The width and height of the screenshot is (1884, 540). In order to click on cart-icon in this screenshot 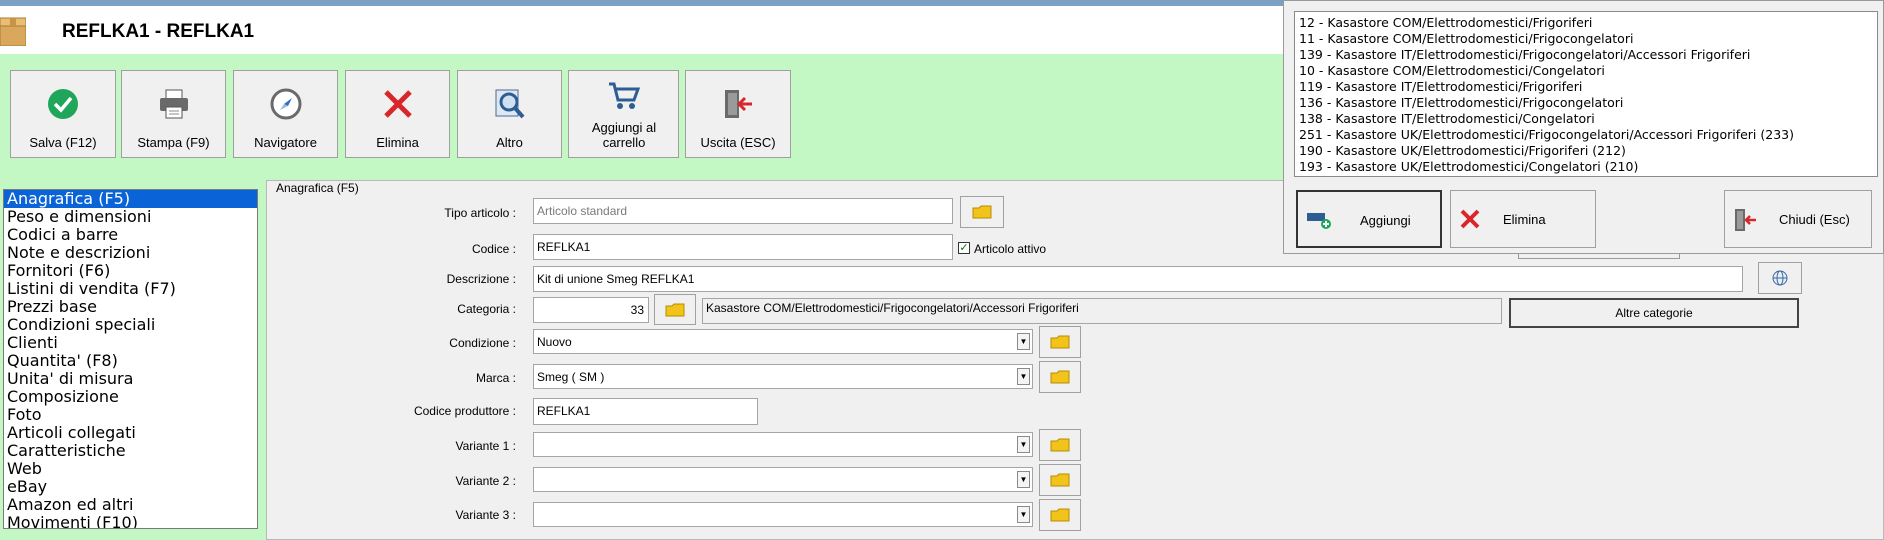, I will do `click(624, 95)`.